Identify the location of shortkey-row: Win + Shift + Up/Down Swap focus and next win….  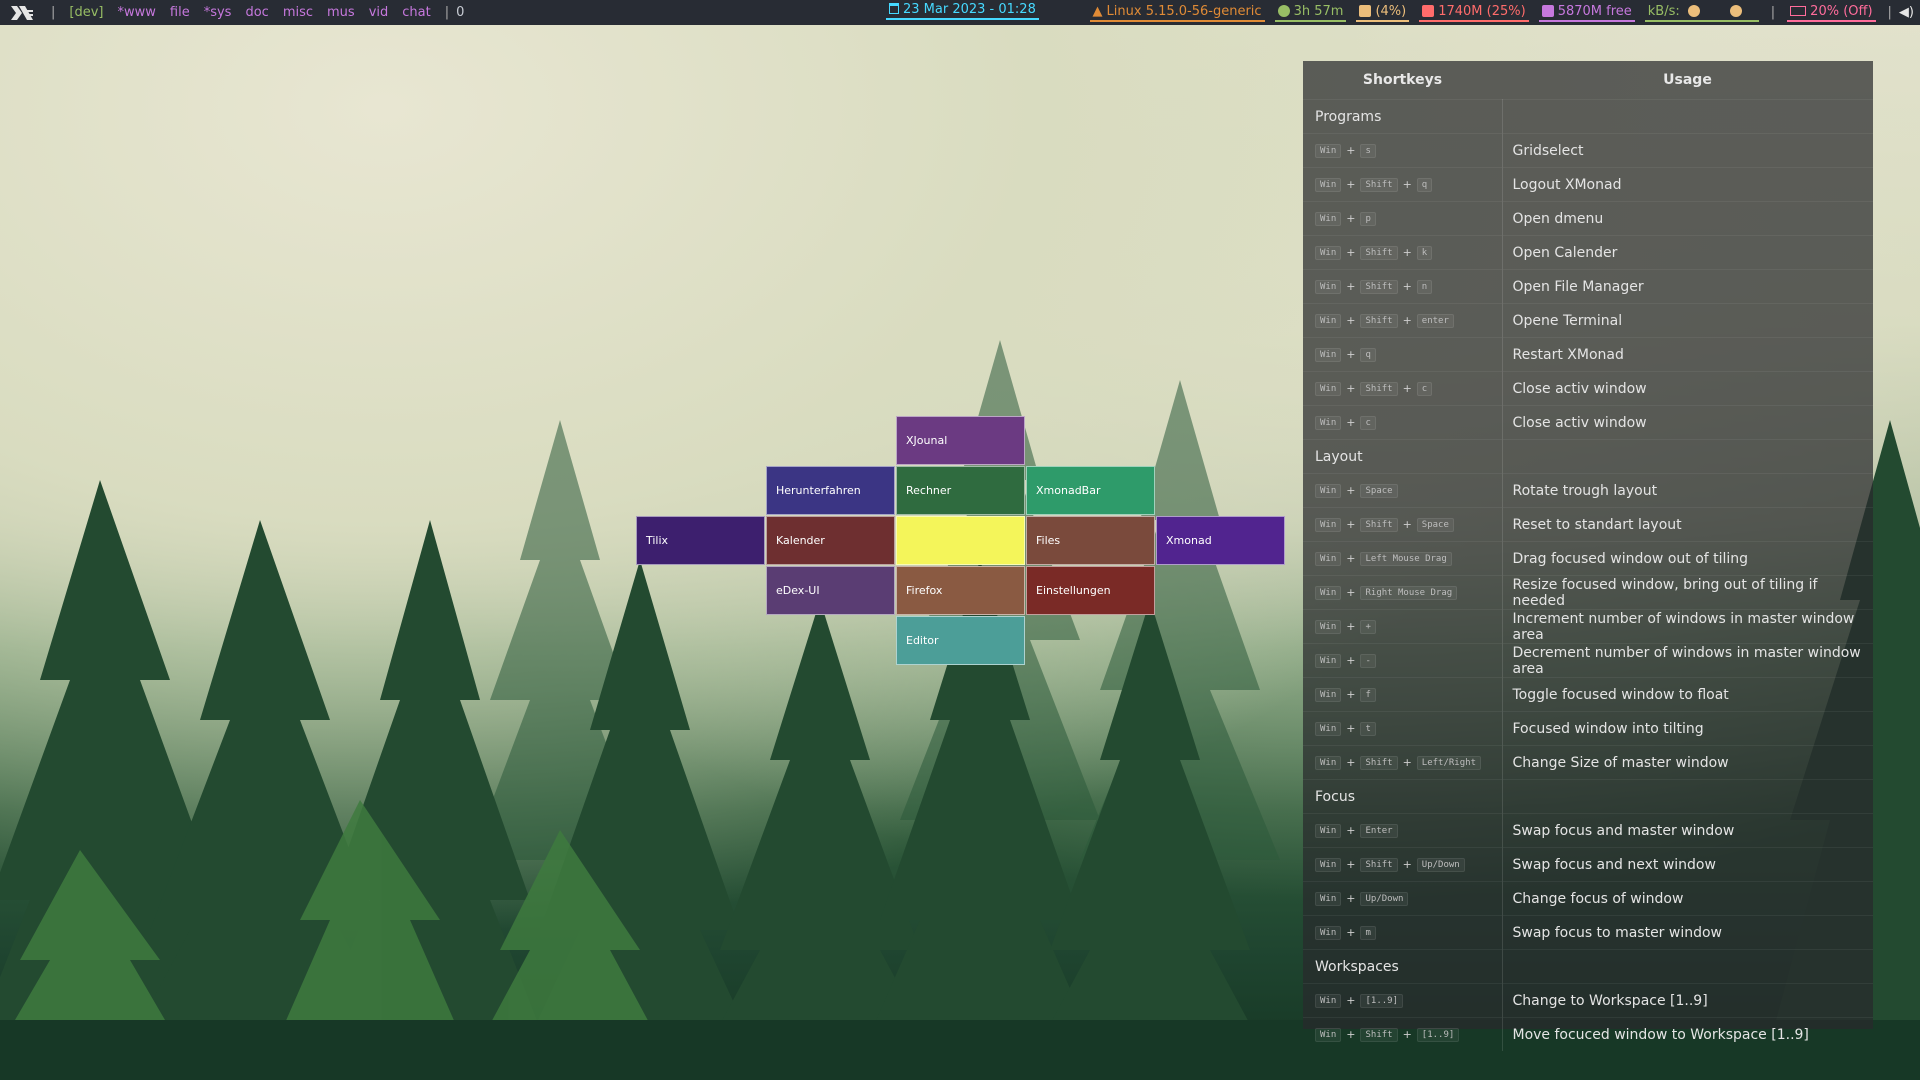
(1588, 864).